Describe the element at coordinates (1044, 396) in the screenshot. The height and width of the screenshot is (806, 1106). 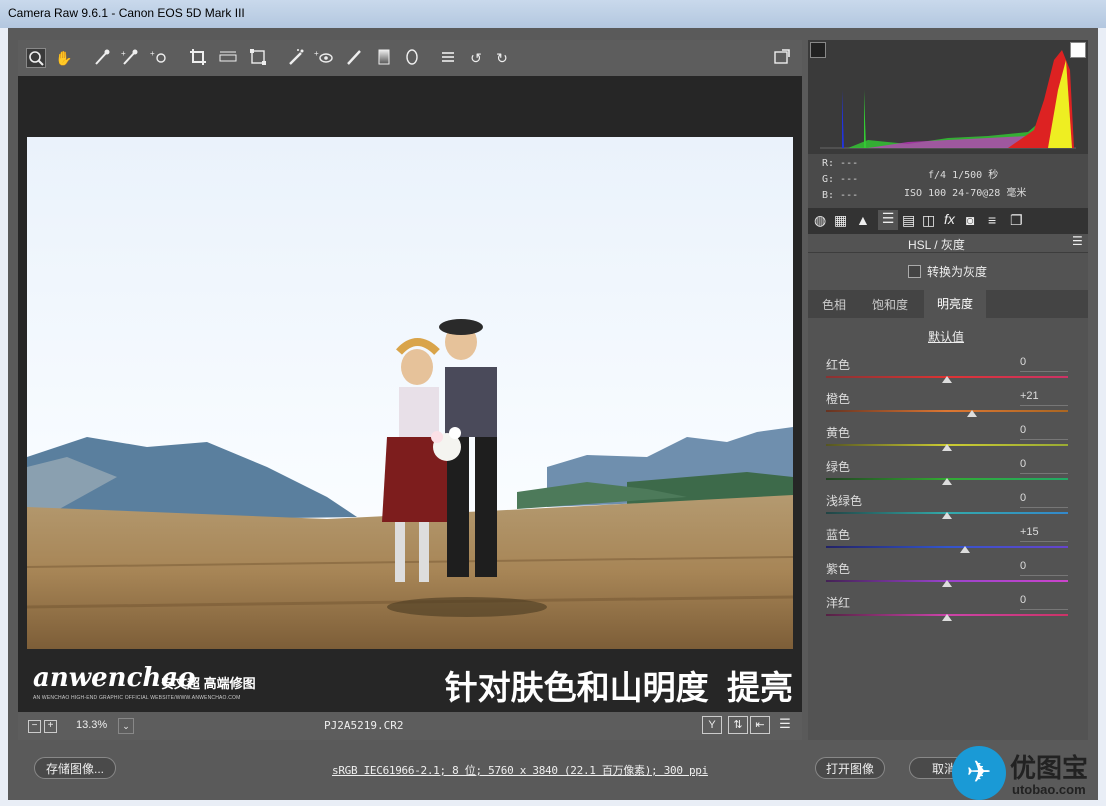
I see `slider-value-input: +21` at that location.